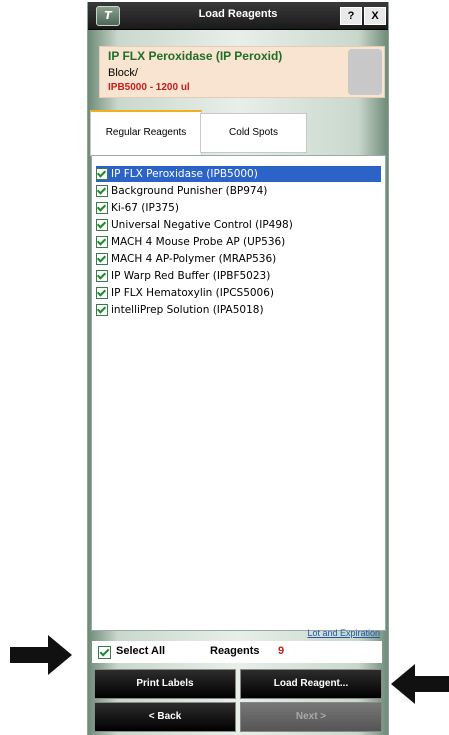  I want to click on list-item: IP Warp Red Buffer (IPBF5023), so click(183, 276).